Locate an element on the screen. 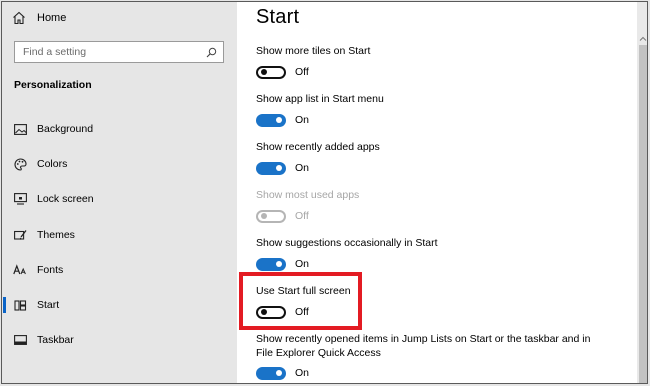 The width and height of the screenshot is (650, 386). search-input: Find a setting is located at coordinates (119, 52).